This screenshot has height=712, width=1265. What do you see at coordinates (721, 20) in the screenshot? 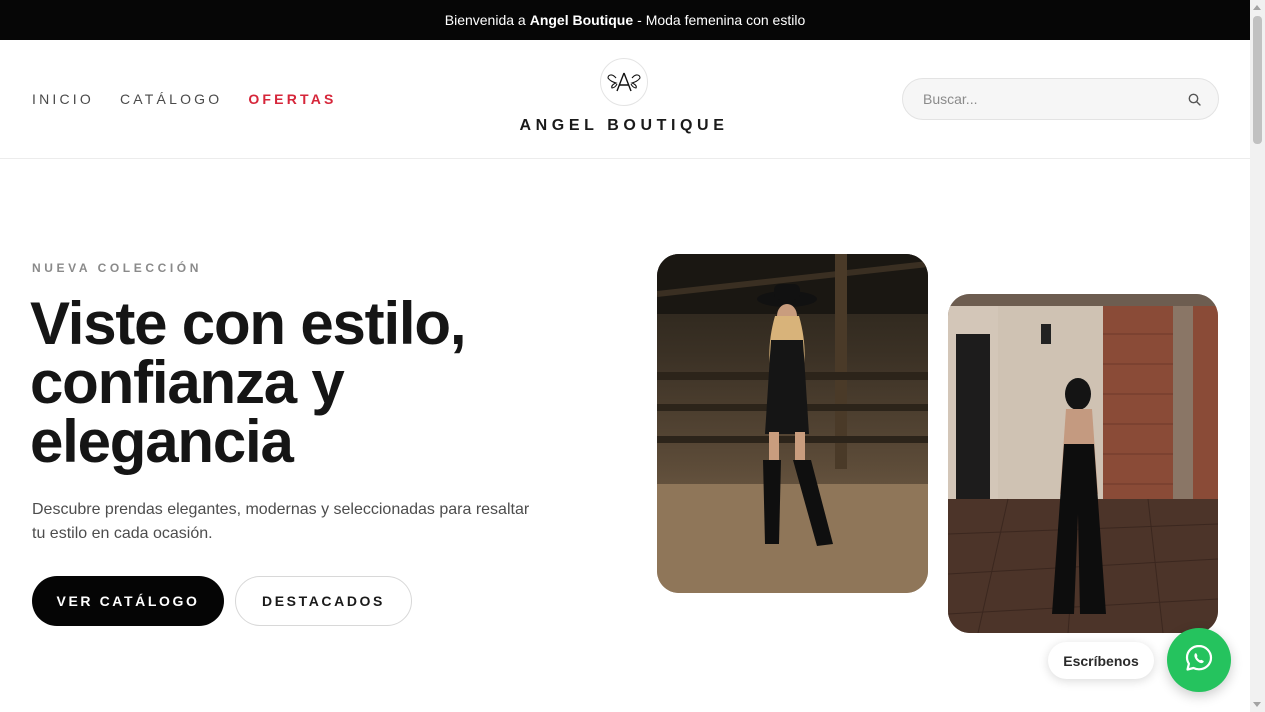
I see `announcement-suffix: - Moda femenina con estilo` at bounding box center [721, 20].